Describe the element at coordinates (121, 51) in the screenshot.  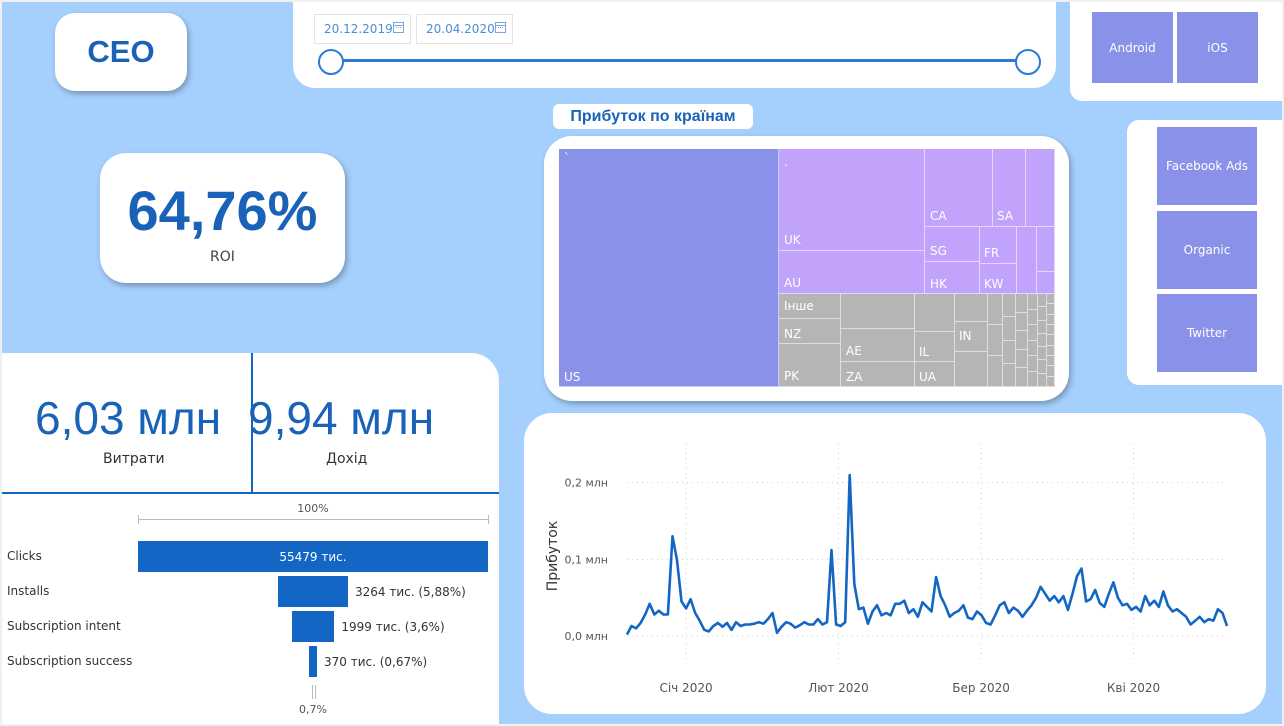
I see `page-title: CEO` at that location.